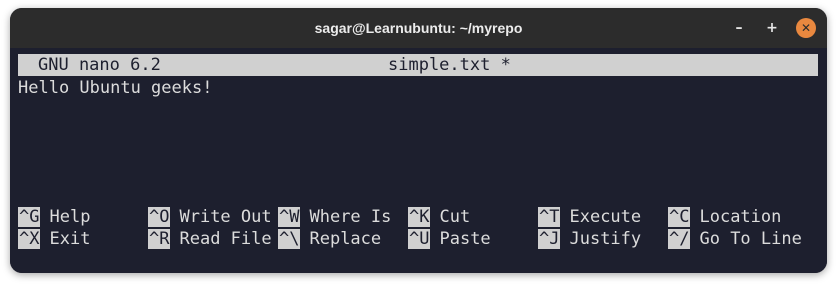  What do you see at coordinates (289, 217) in the screenshot?
I see `shortcut-key: ^W` at bounding box center [289, 217].